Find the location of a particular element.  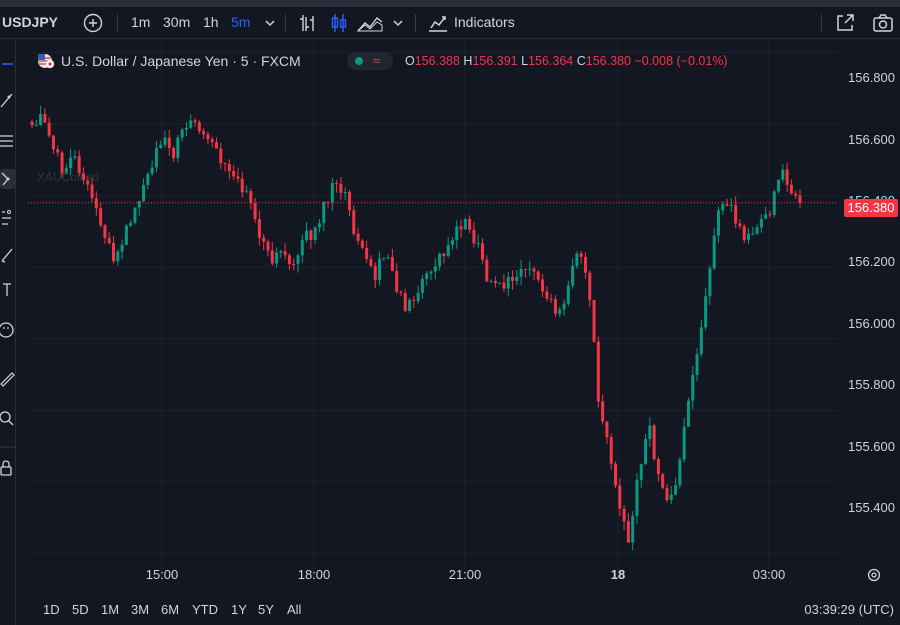

area-style-icon is located at coordinates (370, 23).